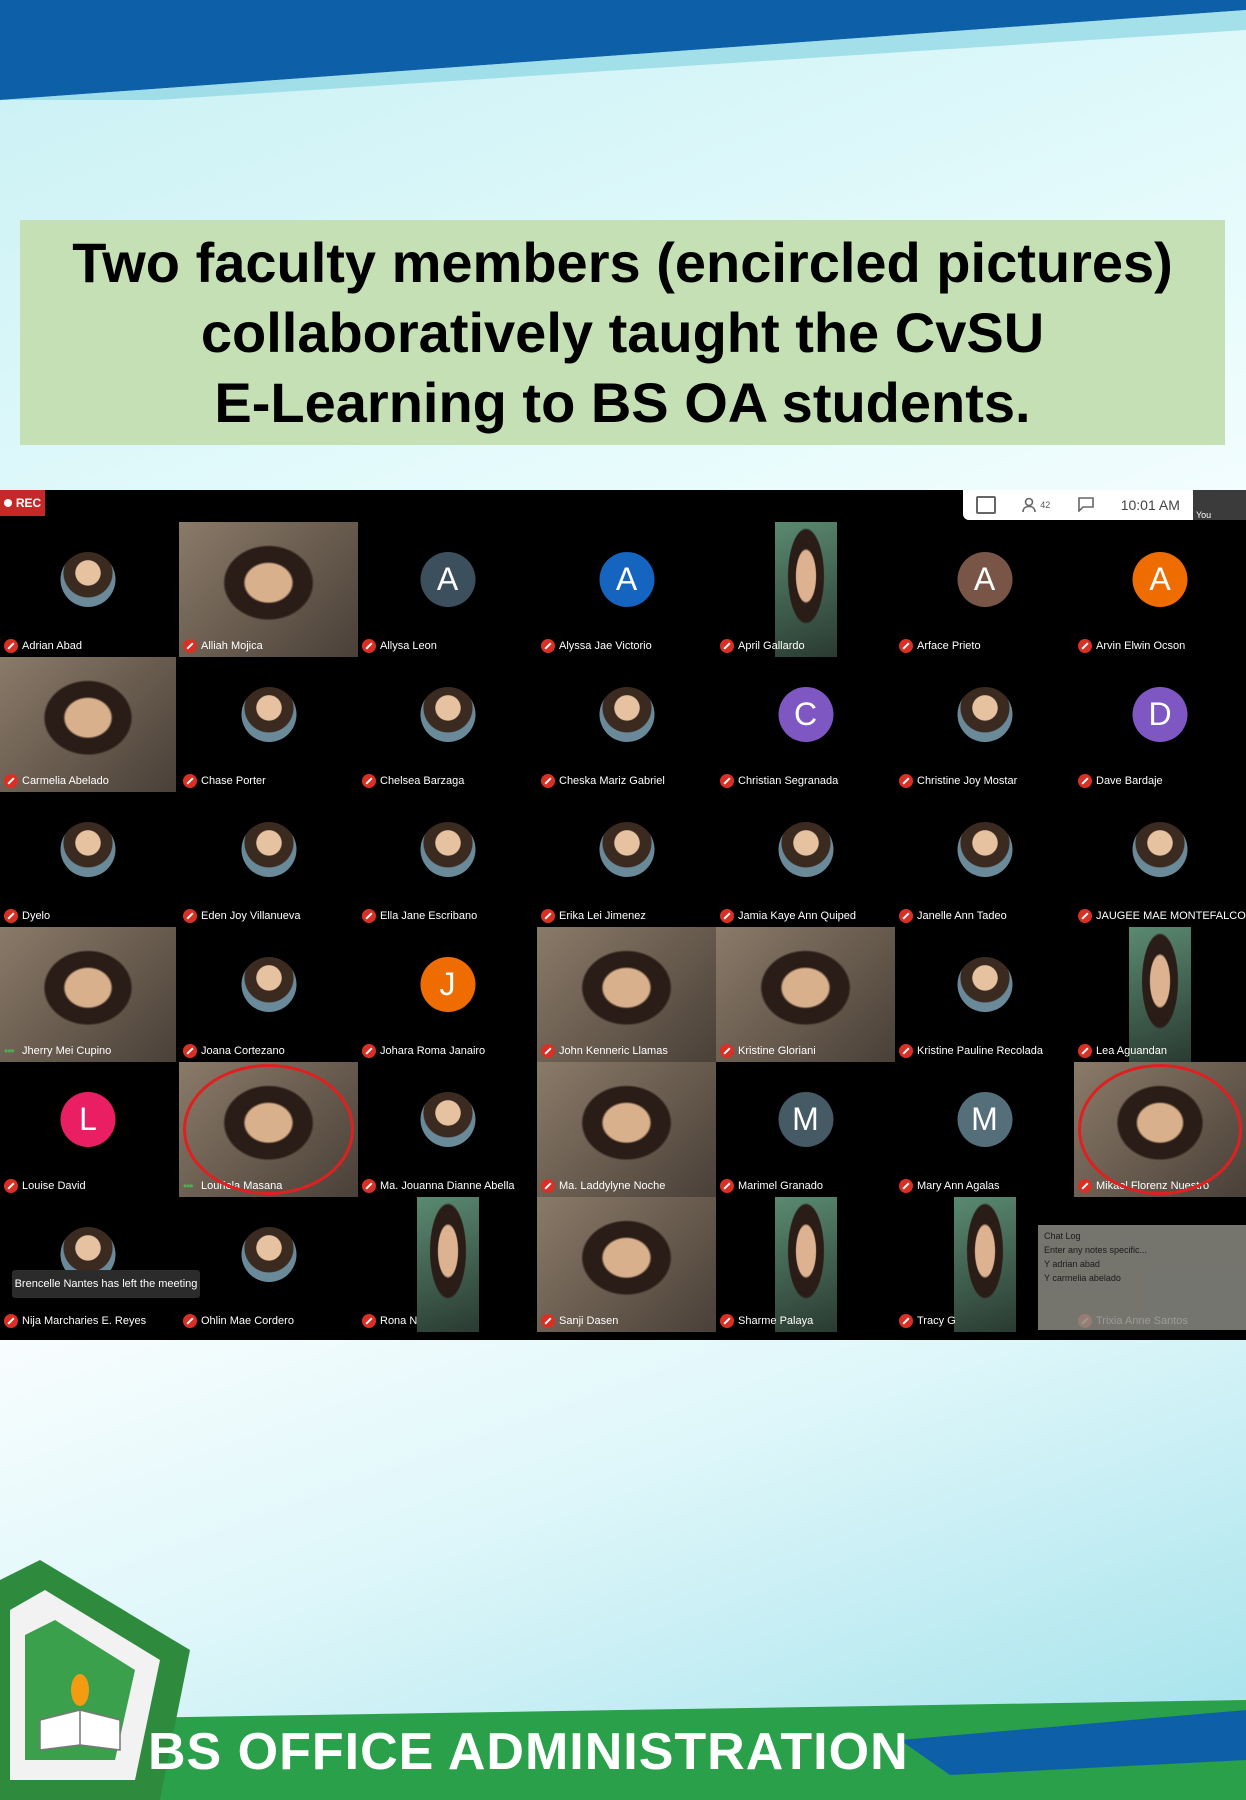 Image resolution: width=1246 pixels, height=1800 pixels. Describe the element at coordinates (268, 859) in the screenshot. I see `participant-tile: Eden Joy Villanueva` at that location.